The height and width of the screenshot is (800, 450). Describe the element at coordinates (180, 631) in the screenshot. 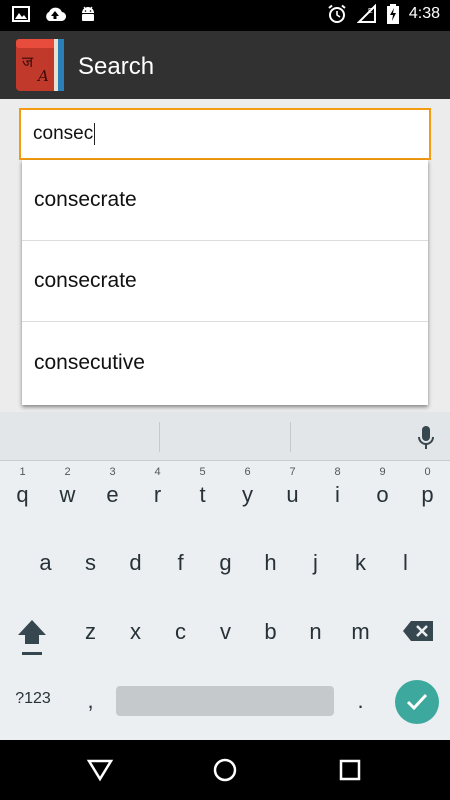

I see `key-label: c` at that location.